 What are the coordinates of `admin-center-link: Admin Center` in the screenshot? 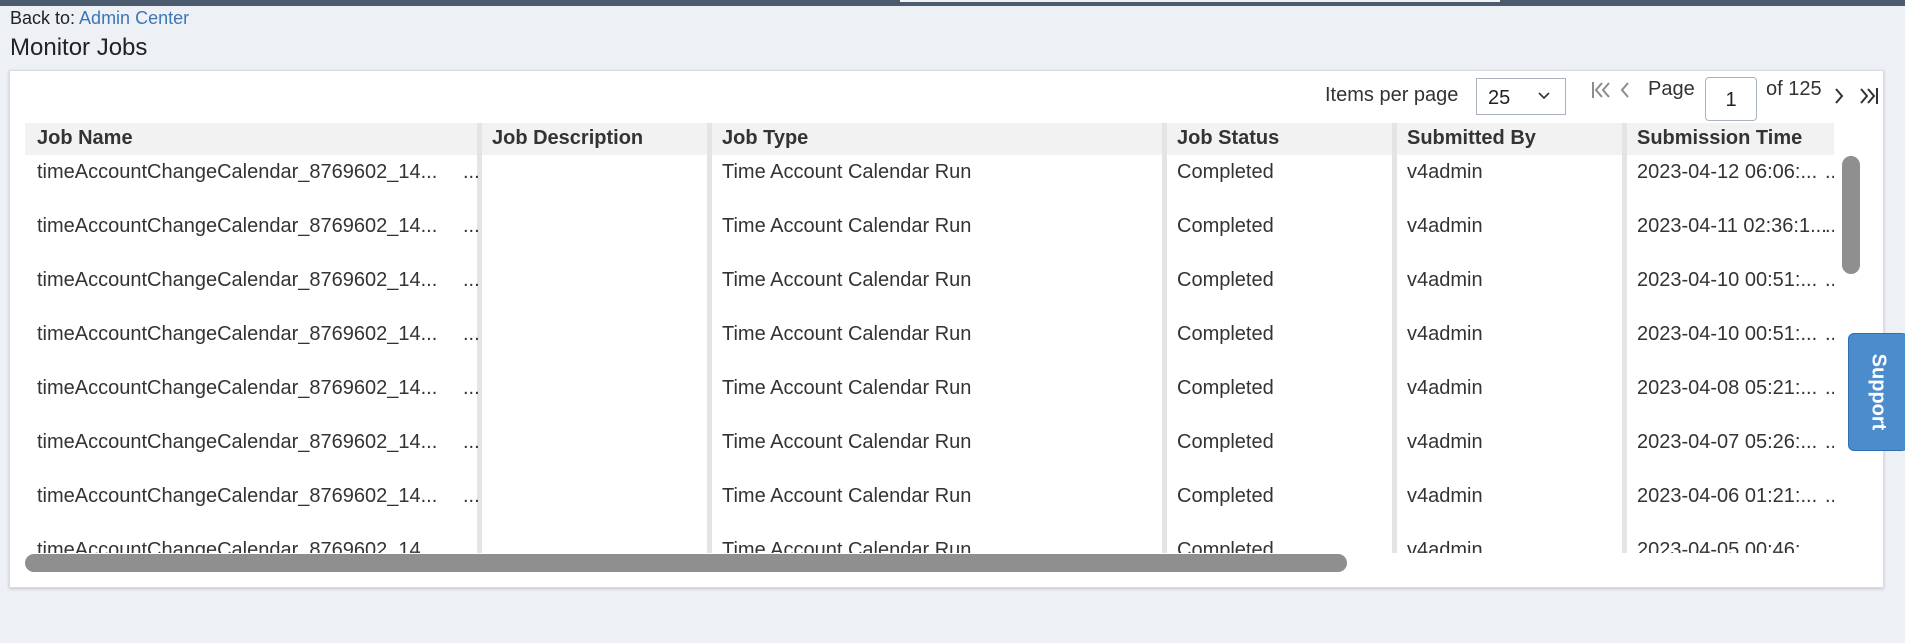 It's located at (134, 18).